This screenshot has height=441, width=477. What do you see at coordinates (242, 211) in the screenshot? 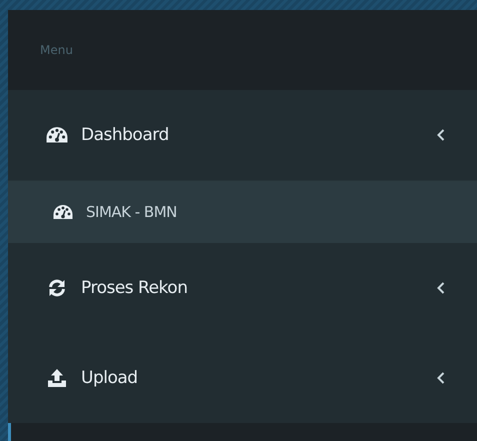
I see `submenu-item: SIMAK - BMN` at bounding box center [242, 211].